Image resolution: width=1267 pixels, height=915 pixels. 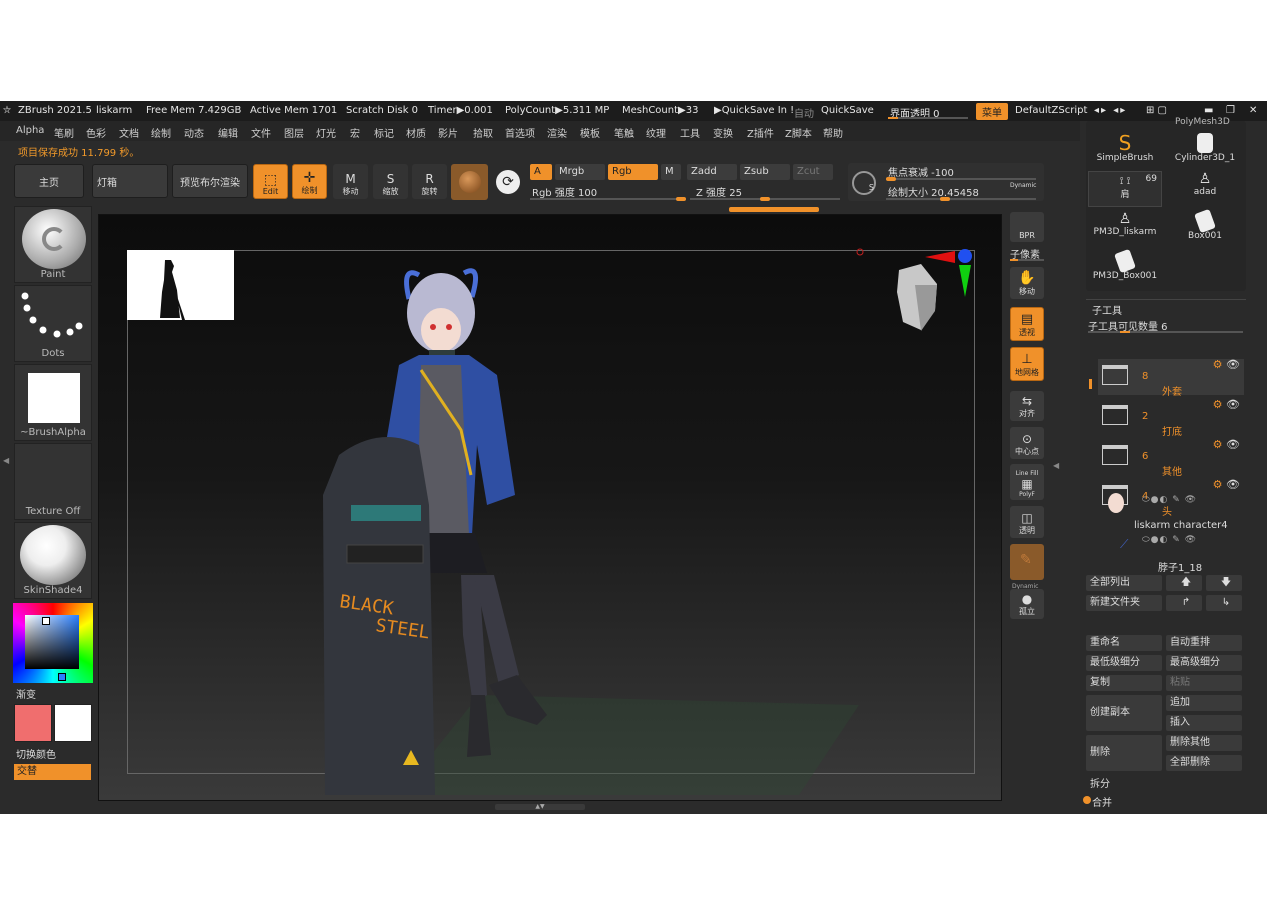 I want to click on menu-item: Z脚本, so click(x=798, y=132).